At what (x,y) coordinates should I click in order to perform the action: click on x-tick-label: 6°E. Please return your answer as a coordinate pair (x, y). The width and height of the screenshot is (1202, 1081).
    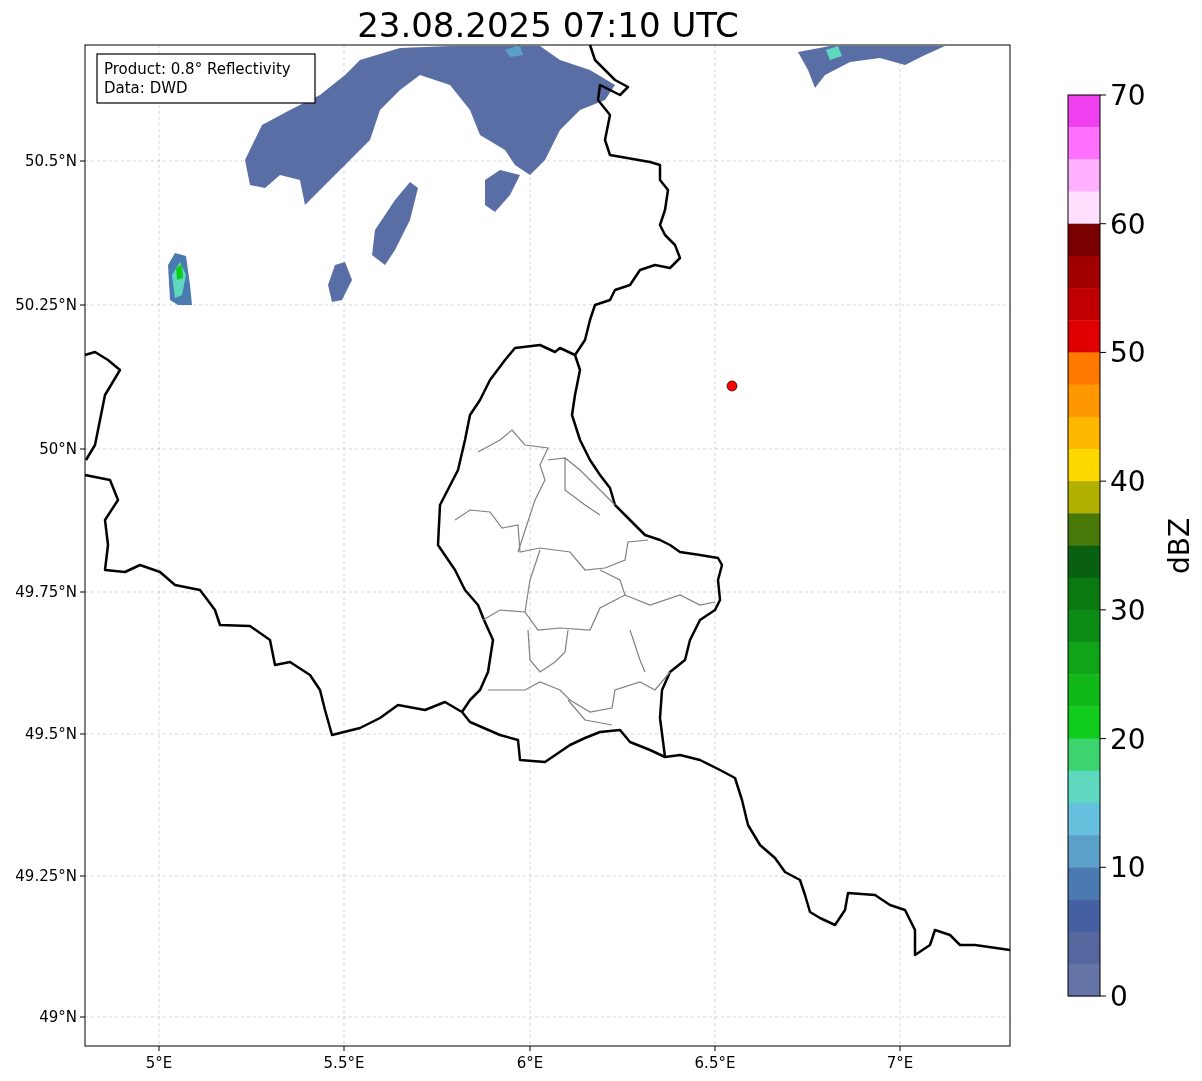
    Looking at the image, I should click on (530, 1063).